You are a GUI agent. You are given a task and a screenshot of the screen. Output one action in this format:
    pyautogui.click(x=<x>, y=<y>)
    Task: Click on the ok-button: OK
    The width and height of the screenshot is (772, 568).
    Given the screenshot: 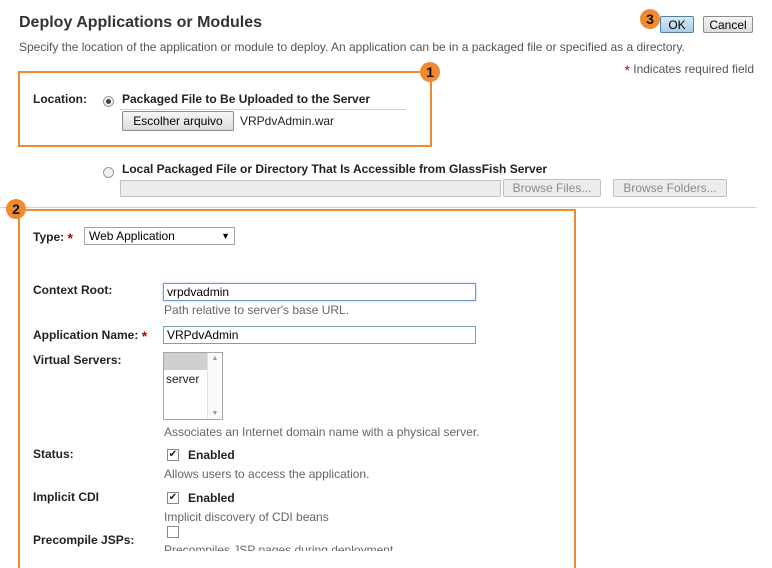 What is the action you would take?
    pyautogui.click(x=677, y=24)
    